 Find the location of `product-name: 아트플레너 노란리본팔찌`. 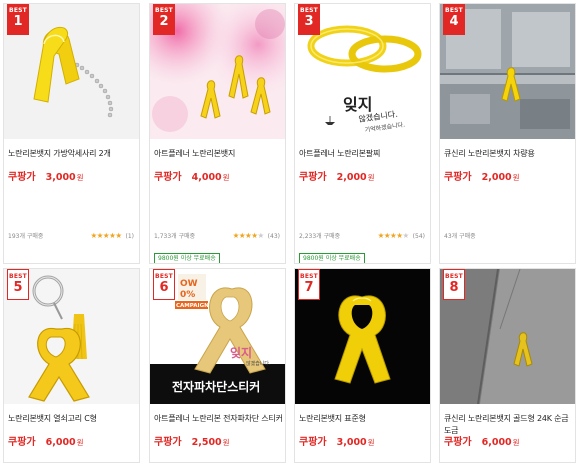

product-name: 아트플레너 노란리본팔찌 is located at coordinates (364, 154).